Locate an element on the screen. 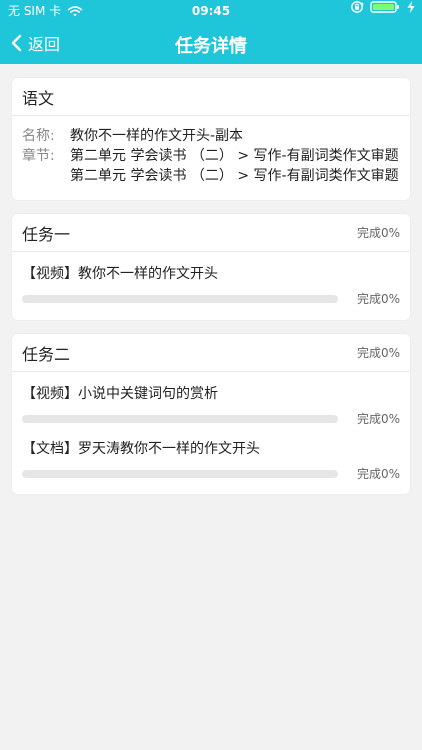  charging-icon is located at coordinates (411, 7).